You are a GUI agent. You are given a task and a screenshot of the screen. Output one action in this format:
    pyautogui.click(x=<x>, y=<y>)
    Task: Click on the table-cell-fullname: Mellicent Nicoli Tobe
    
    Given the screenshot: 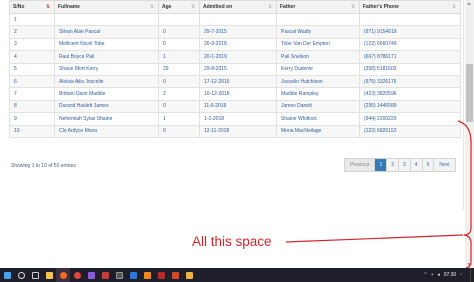 What is the action you would take?
    pyautogui.click(x=106, y=44)
    